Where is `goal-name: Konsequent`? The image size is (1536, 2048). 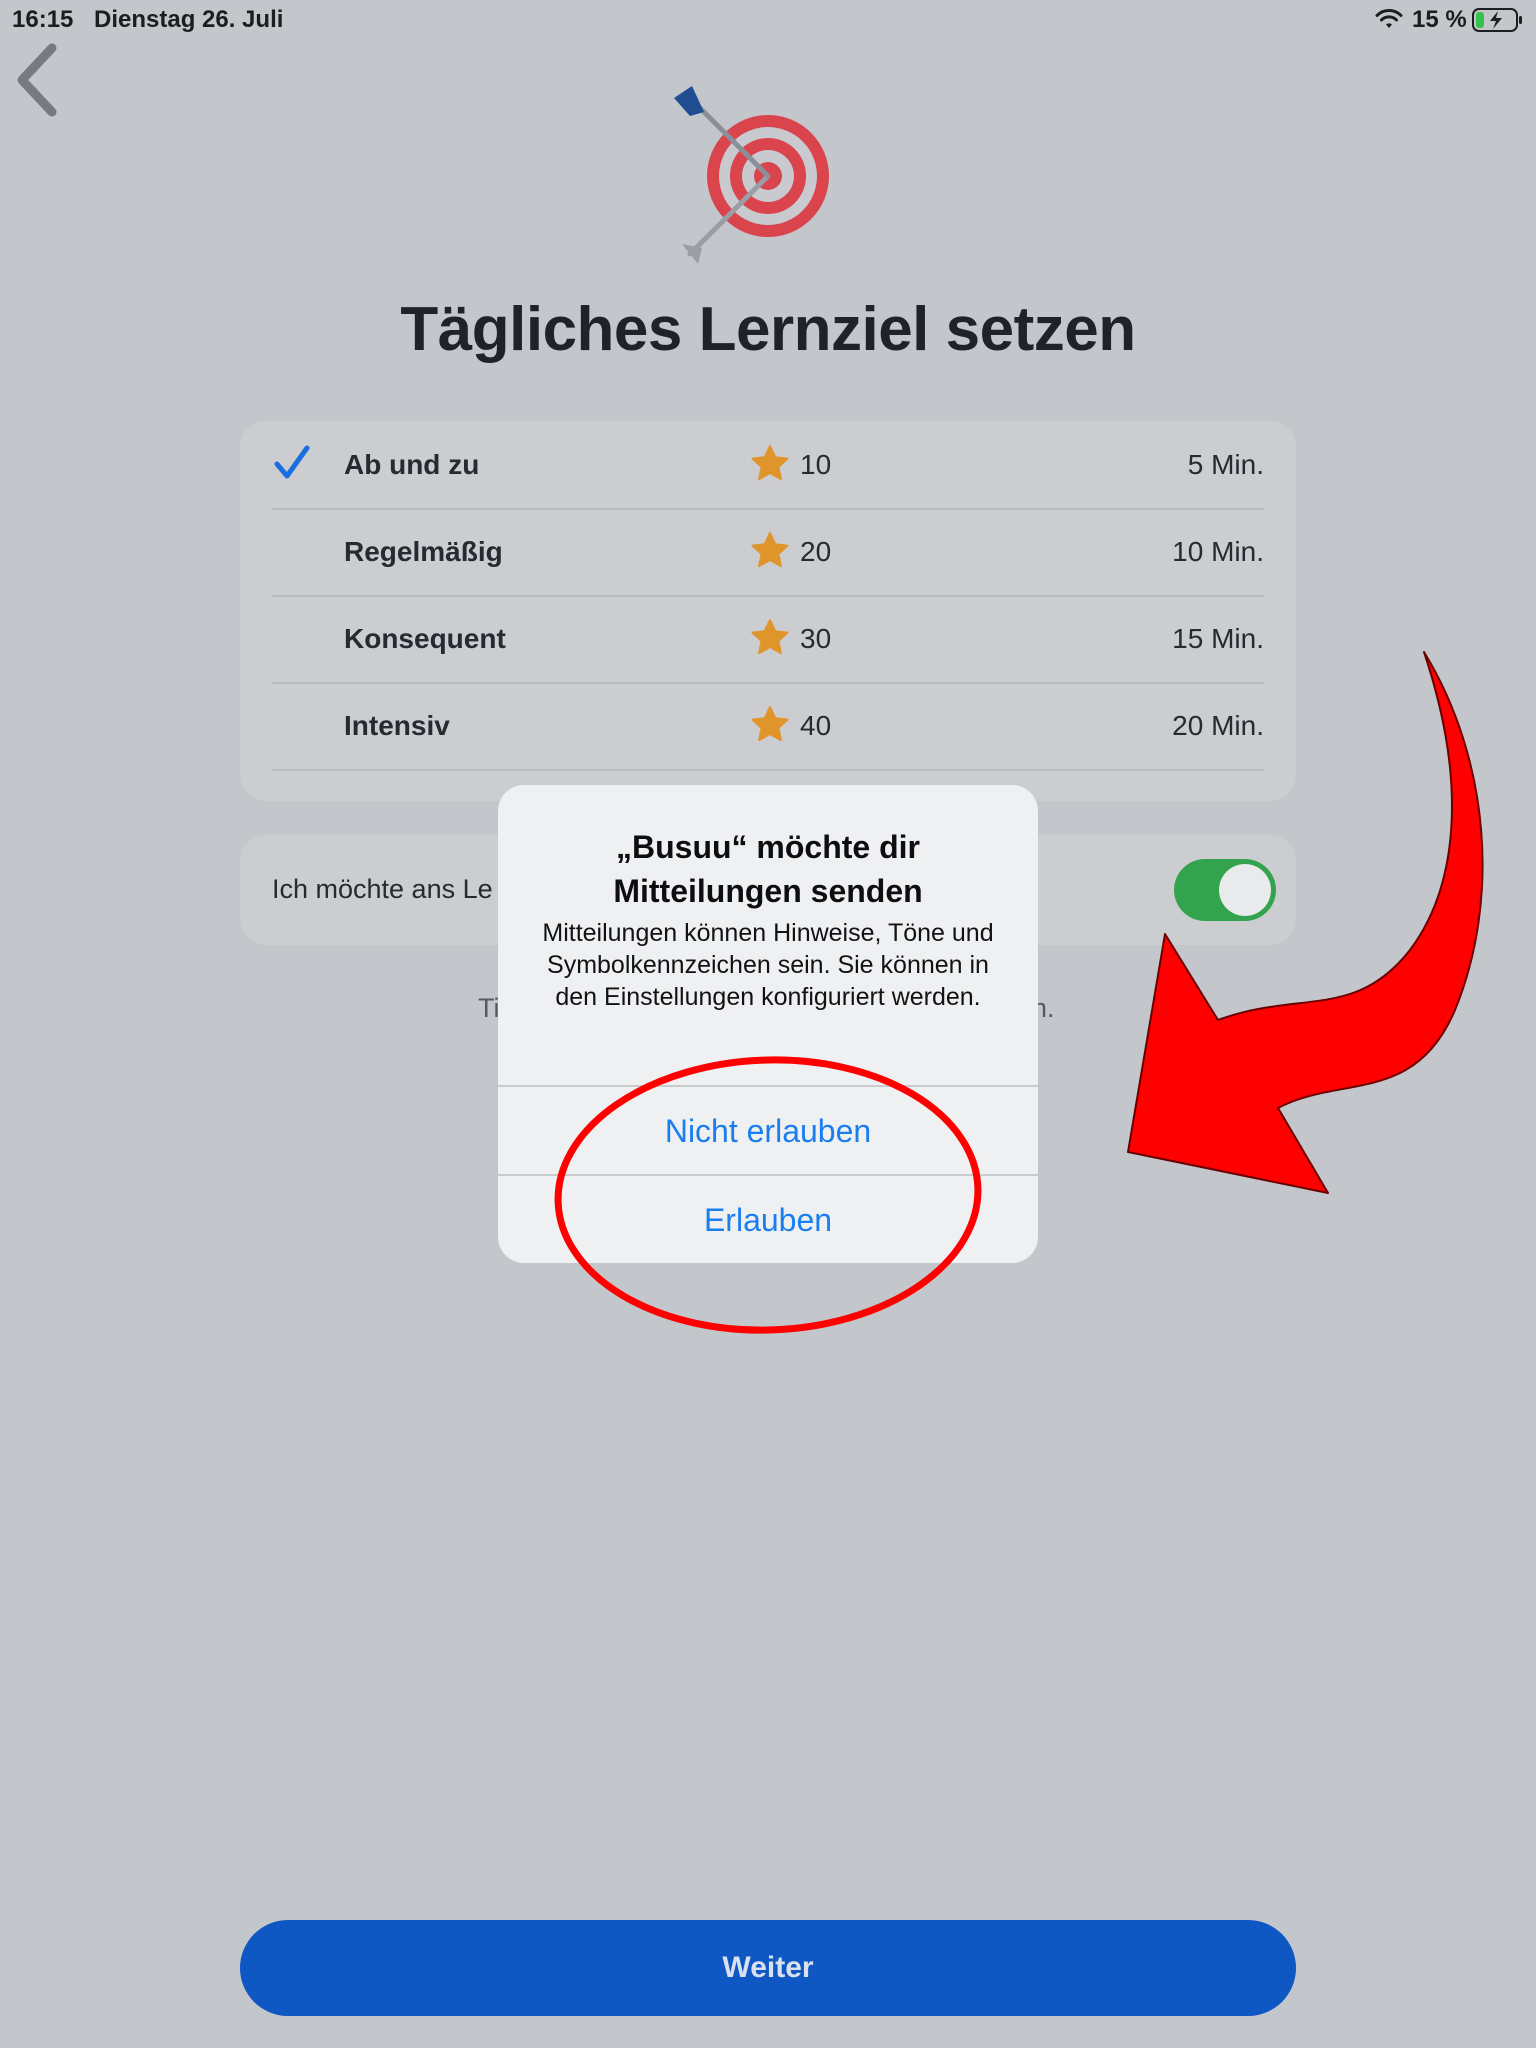
goal-name: Konsequent is located at coordinates (425, 638).